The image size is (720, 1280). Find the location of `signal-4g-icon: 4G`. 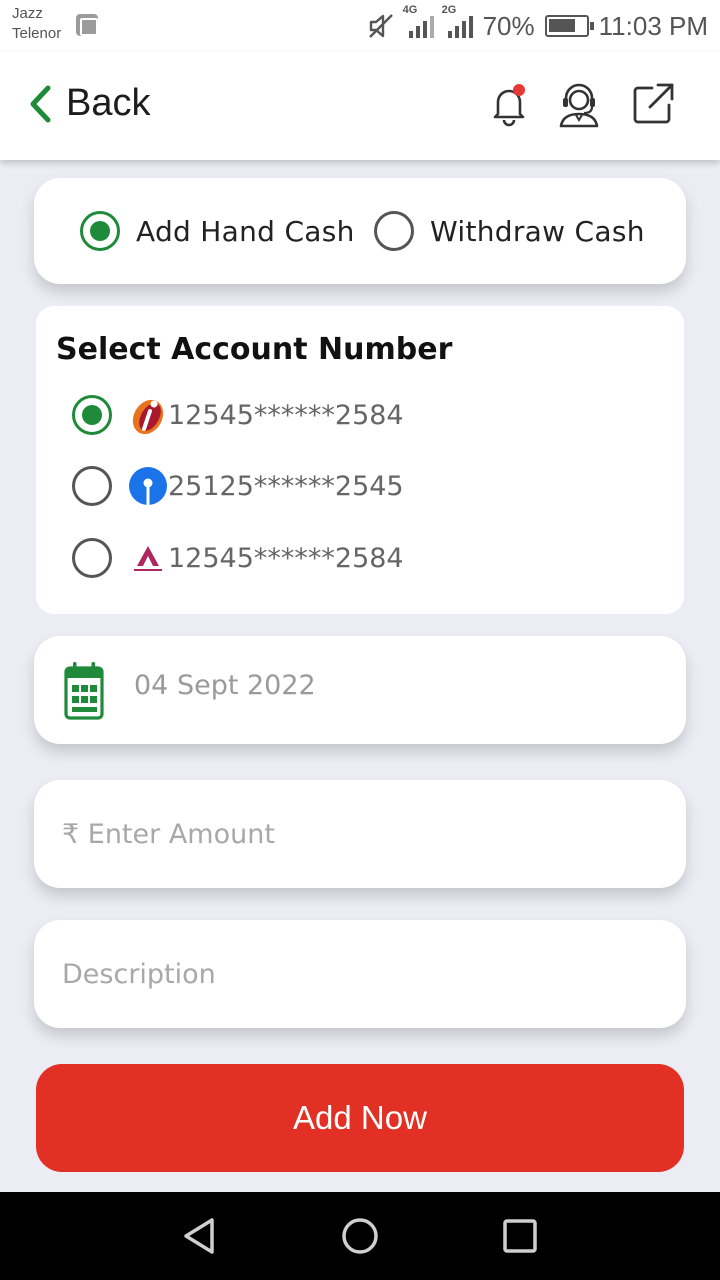

signal-4g-icon: 4G is located at coordinates (418, 21).